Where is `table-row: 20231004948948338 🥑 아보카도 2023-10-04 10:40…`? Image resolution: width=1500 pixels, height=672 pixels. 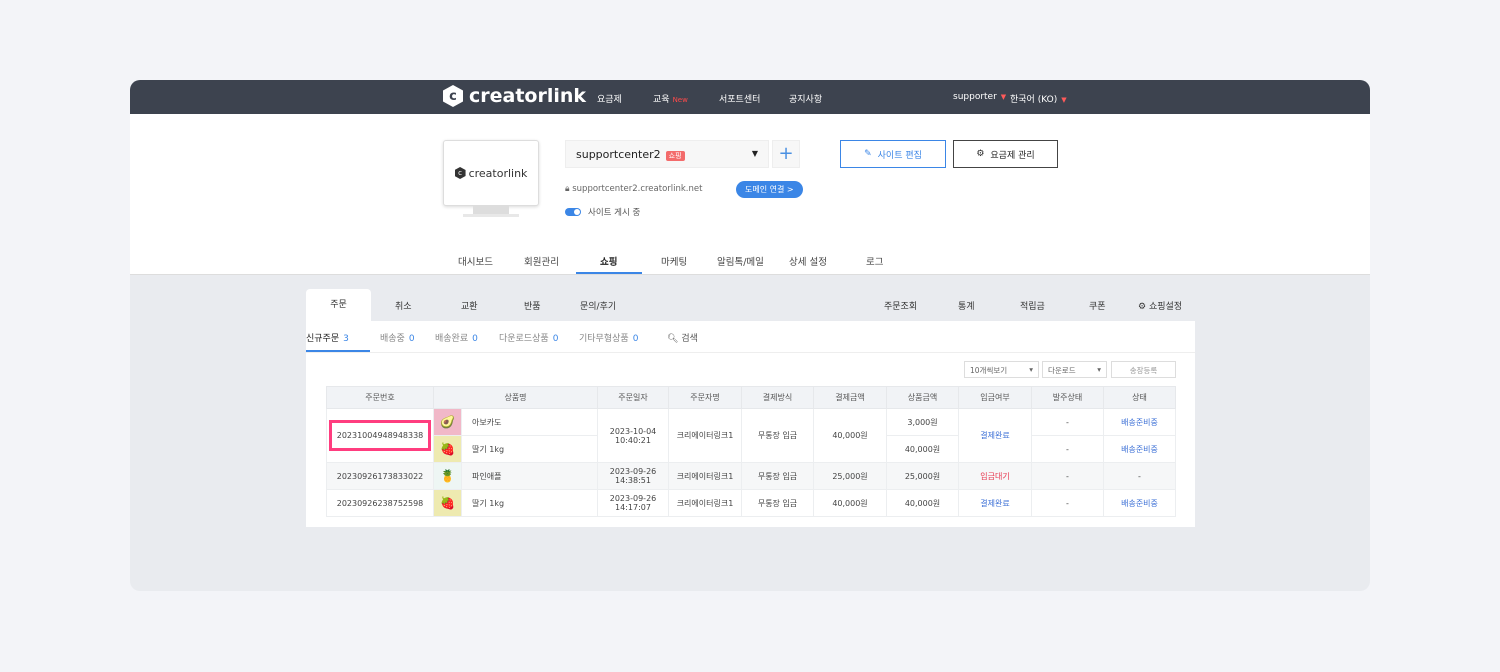
table-row: 20231004948948338 🥑 아보카도 2023-10-04 10:40… is located at coordinates (751, 435).